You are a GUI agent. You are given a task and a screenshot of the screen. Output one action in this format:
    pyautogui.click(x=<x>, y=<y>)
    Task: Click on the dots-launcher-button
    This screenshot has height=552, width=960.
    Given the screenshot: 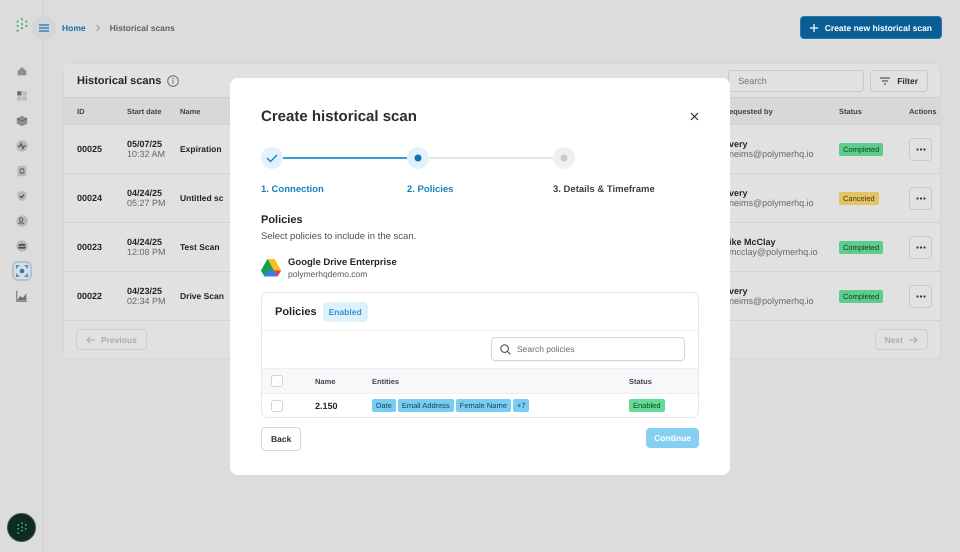 What is the action you would take?
    pyautogui.click(x=21, y=527)
    